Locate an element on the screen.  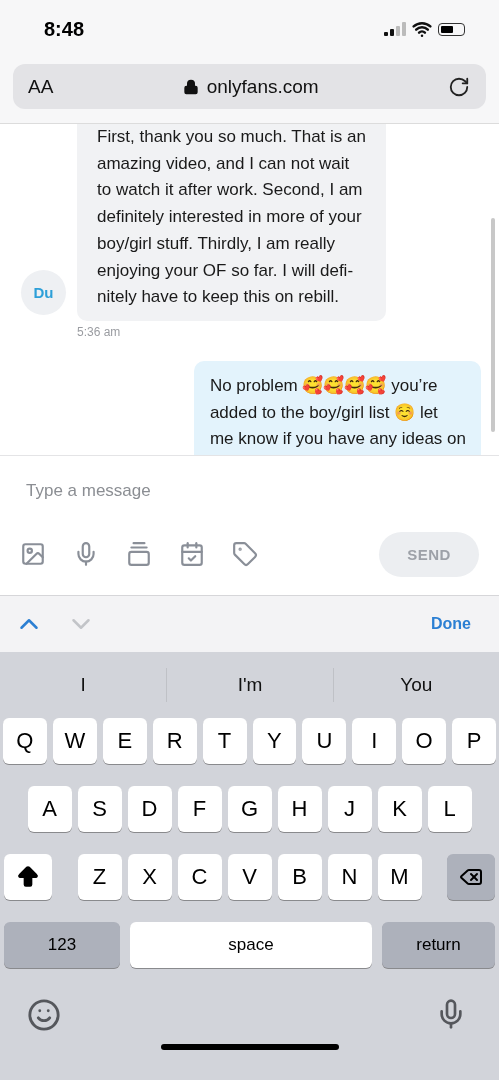
emoji-icon is located at coordinates (44, 1015).